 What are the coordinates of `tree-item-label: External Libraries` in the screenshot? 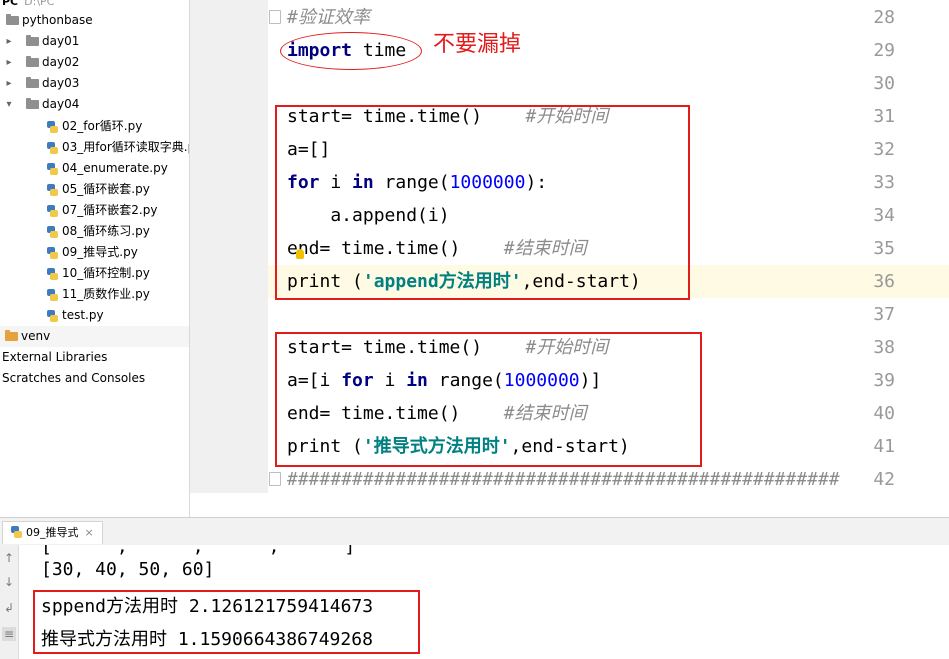 It's located at (55, 357).